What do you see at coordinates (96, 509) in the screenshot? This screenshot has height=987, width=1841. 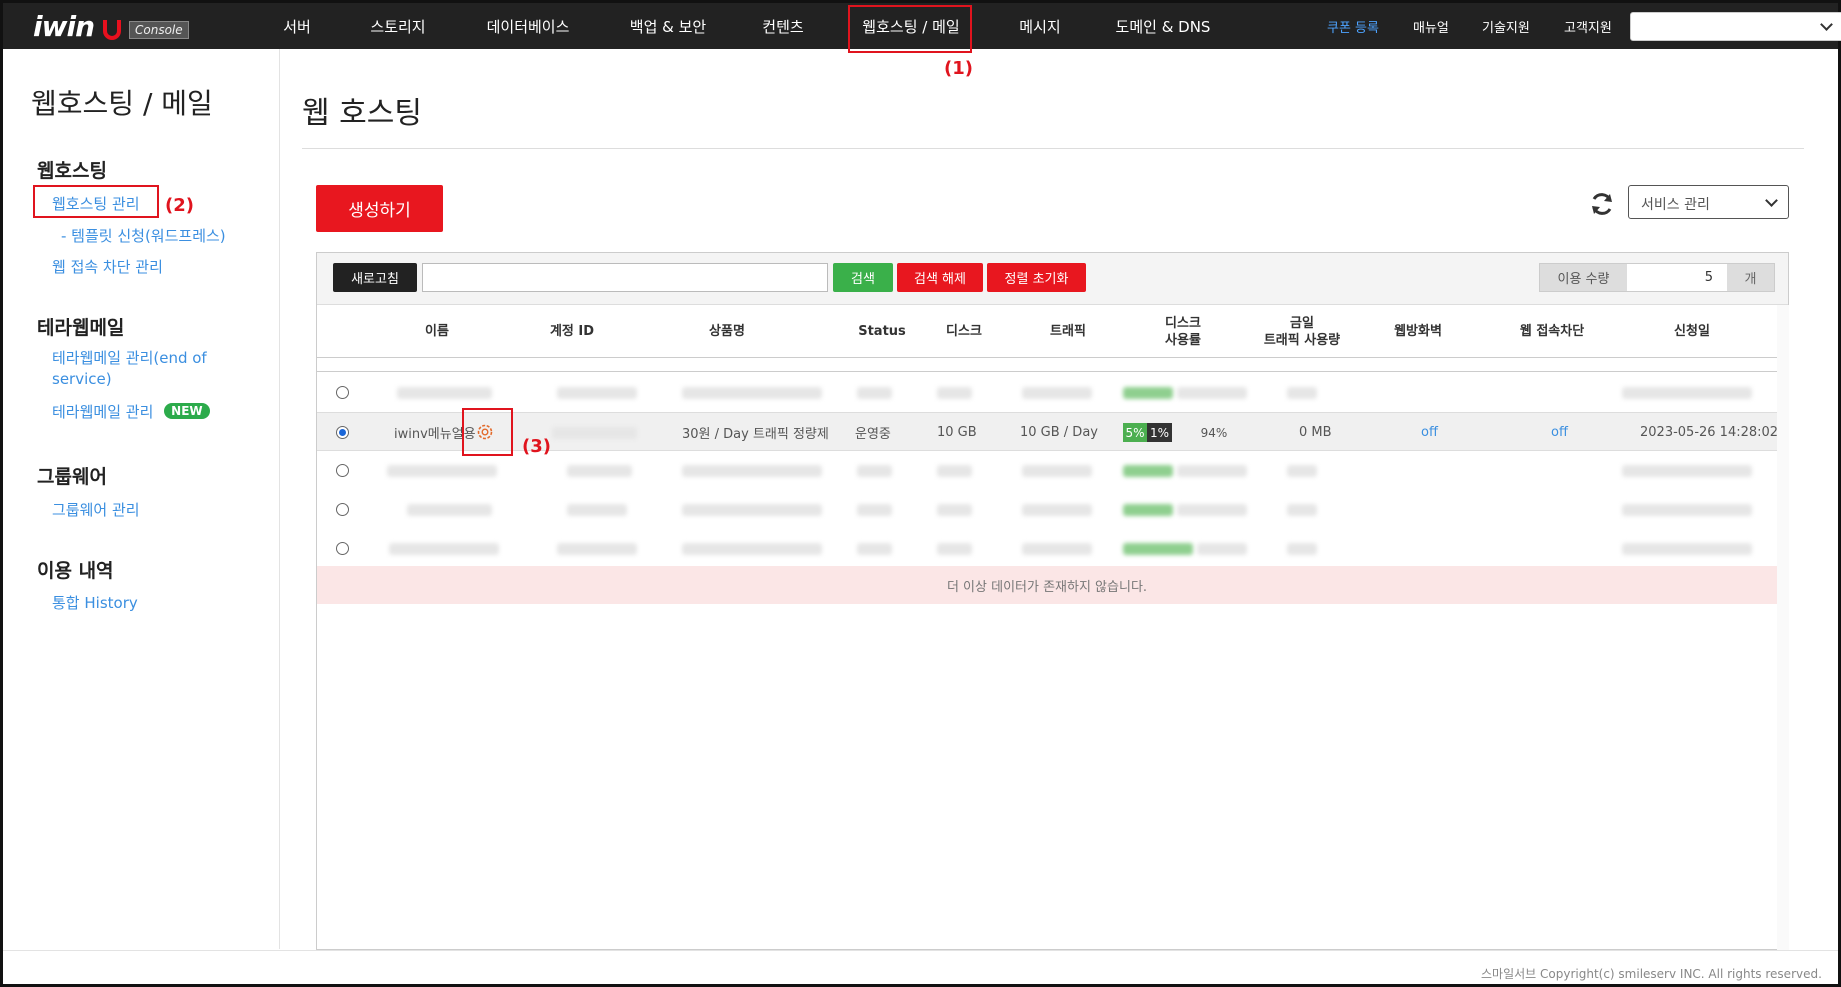 I see `sidebar-item-groupware-manage: 그룹웨어 관리` at bounding box center [96, 509].